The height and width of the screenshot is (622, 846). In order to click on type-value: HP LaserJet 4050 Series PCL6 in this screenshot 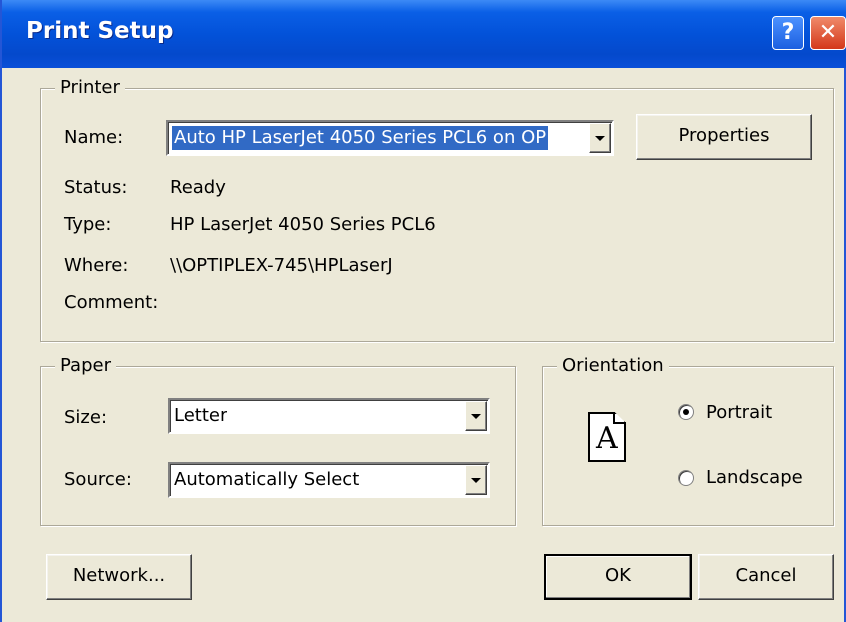, I will do `click(303, 224)`.